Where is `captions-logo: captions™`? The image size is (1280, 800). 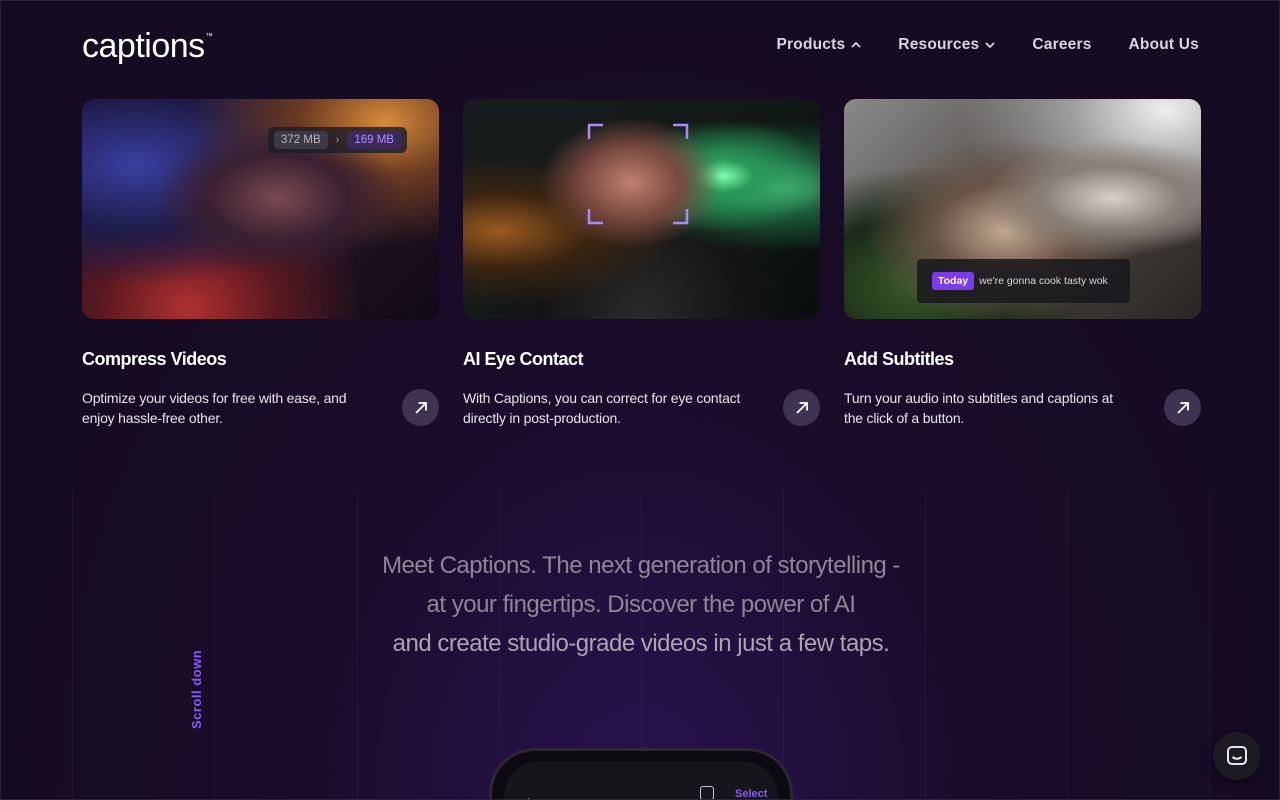
captions-logo: captions™ is located at coordinates (147, 46).